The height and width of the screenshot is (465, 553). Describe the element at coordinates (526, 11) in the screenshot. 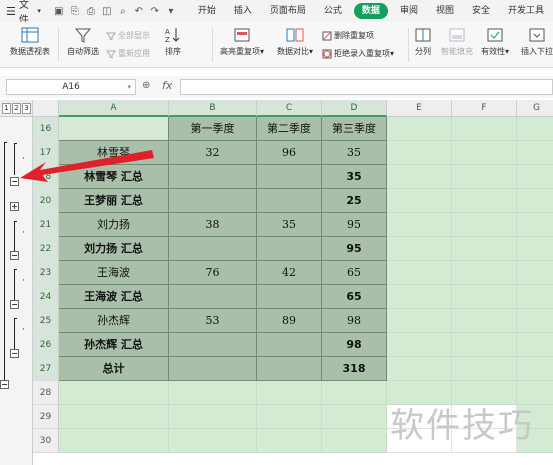

I see `tab-developer: 开发工具` at that location.